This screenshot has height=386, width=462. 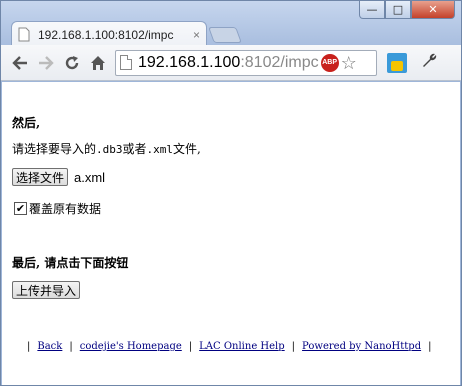 I want to click on back-arrow-icon, so click(x=20, y=63).